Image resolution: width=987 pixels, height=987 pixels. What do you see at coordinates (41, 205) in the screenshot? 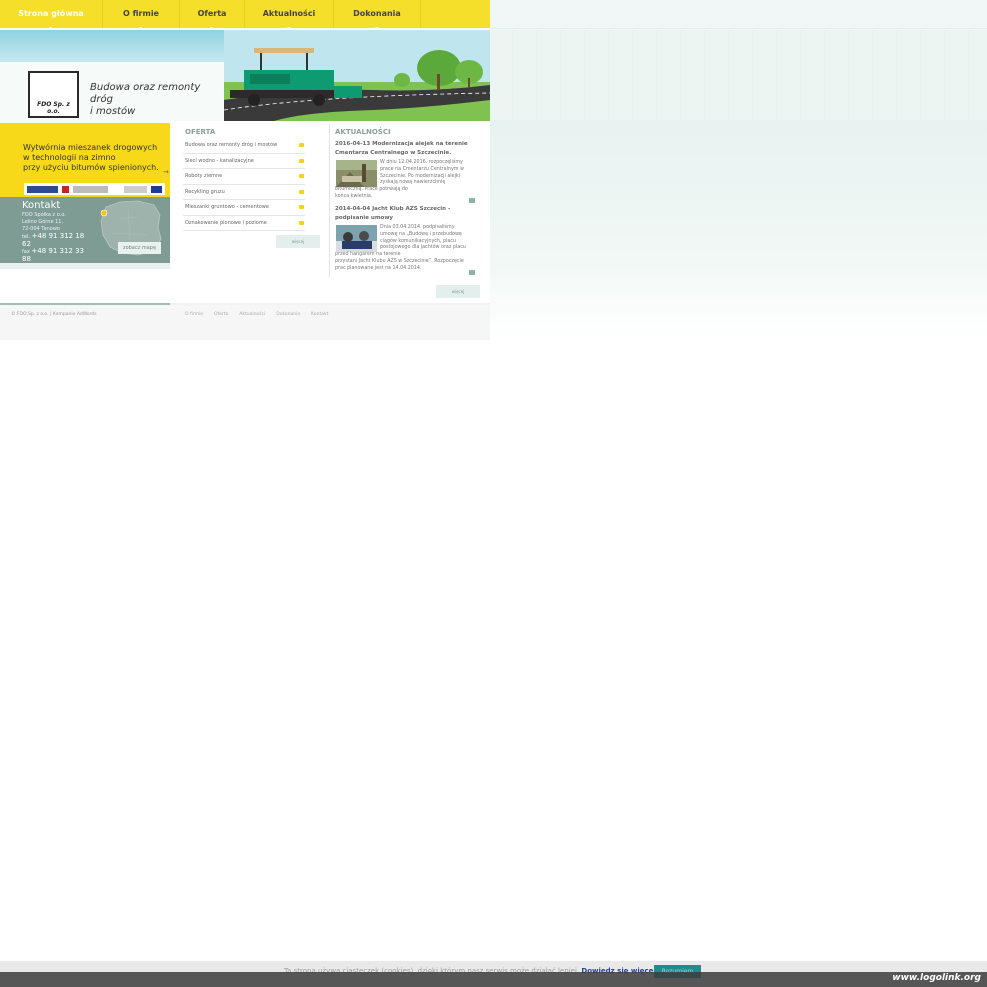
I see `contact-title: Kontakt` at bounding box center [41, 205].